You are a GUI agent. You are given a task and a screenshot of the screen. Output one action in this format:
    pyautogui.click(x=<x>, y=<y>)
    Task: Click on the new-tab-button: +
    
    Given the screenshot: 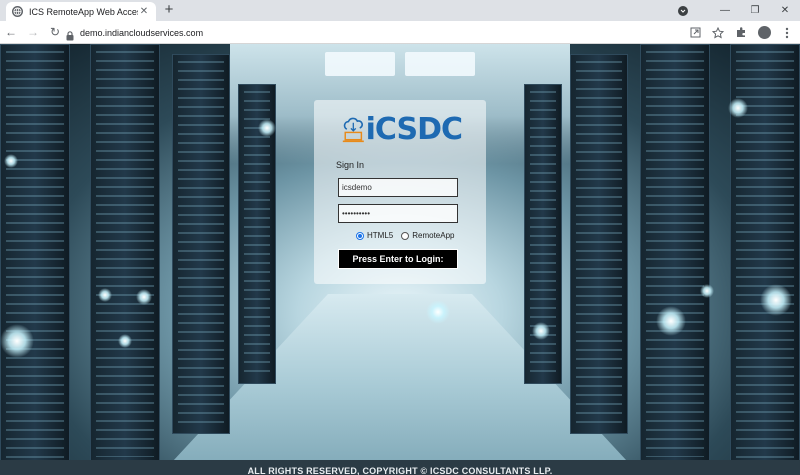 What is the action you would take?
    pyautogui.click(x=169, y=9)
    